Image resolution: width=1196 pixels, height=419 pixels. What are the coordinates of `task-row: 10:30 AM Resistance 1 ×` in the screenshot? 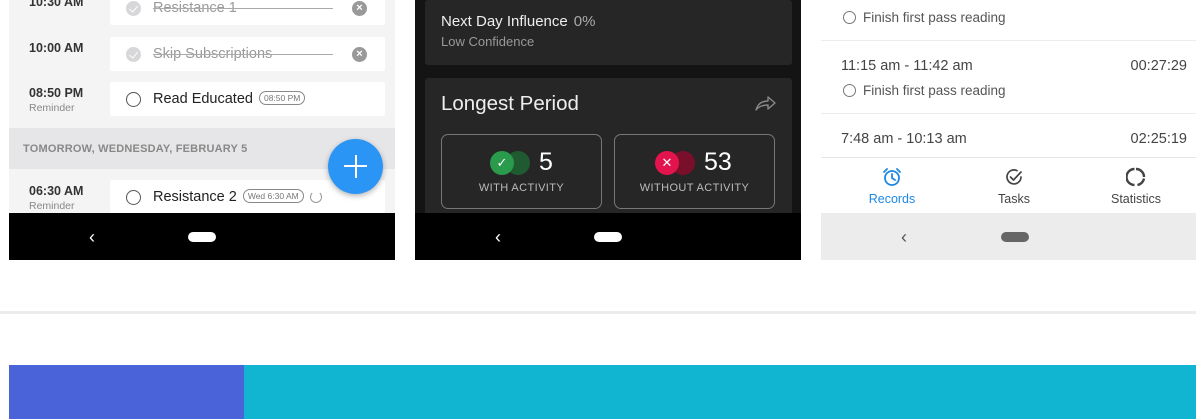 It's located at (202, 13).